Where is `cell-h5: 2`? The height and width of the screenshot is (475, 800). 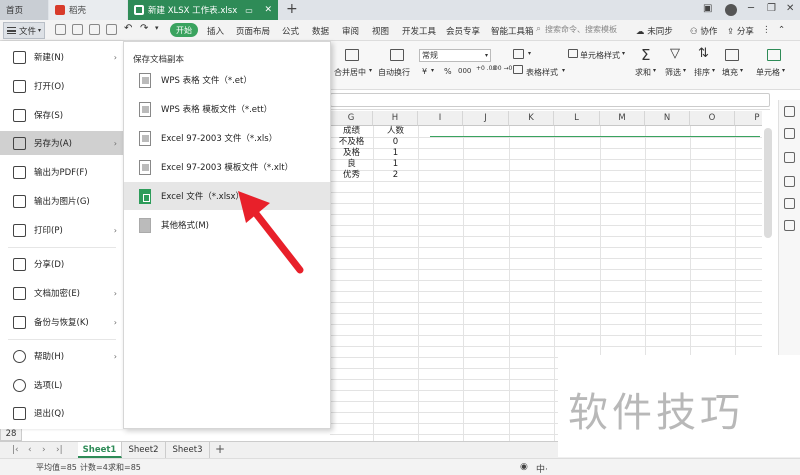 cell-h5: 2 is located at coordinates (395, 175).